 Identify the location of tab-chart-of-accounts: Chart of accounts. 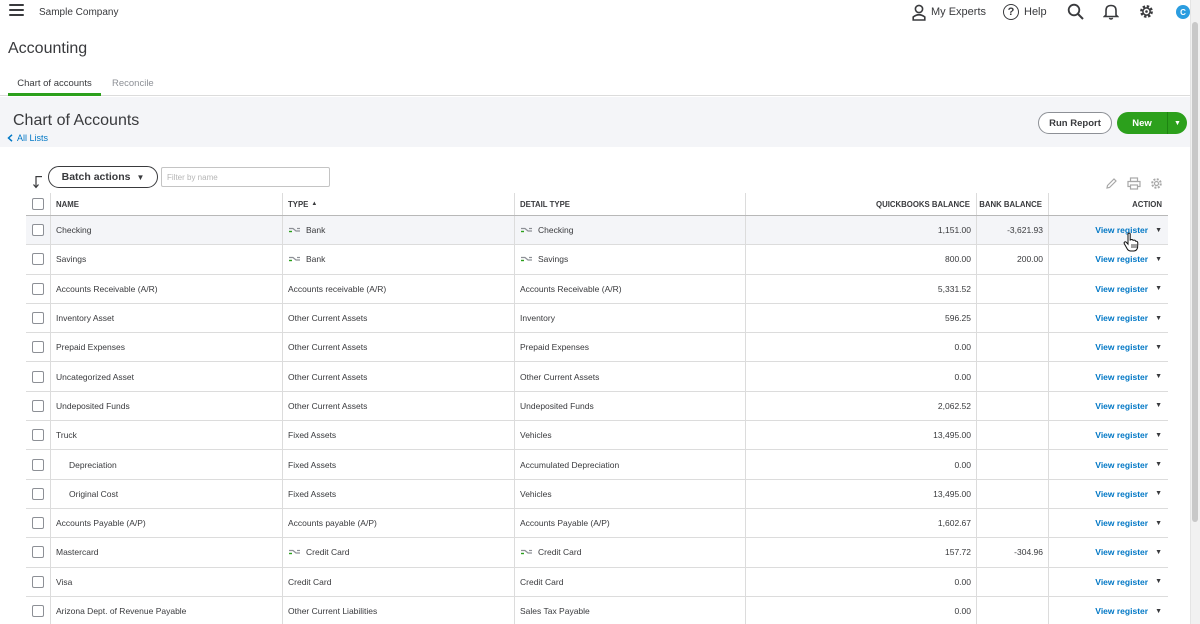
(54, 87).